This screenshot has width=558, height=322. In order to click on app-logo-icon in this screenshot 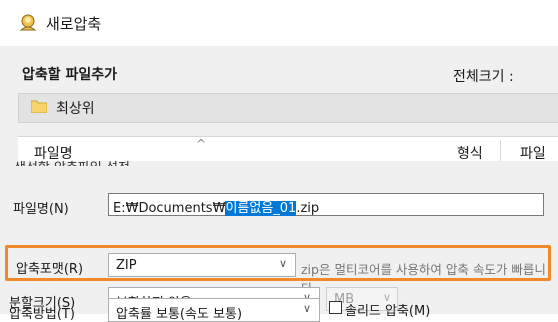, I will do `click(28, 22)`.